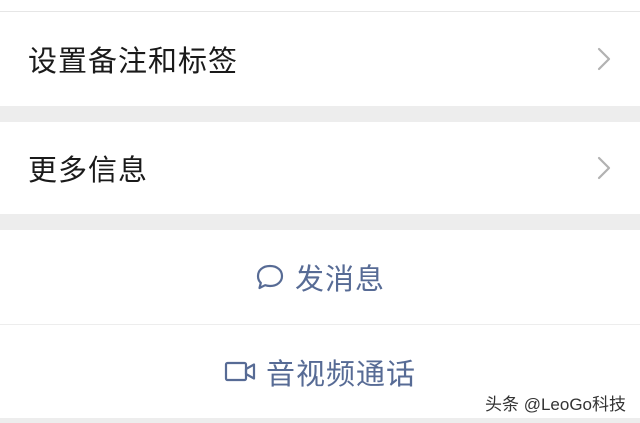 Image resolution: width=640 pixels, height=423 pixels. I want to click on video-call-content: 音视频通话, so click(320, 372).